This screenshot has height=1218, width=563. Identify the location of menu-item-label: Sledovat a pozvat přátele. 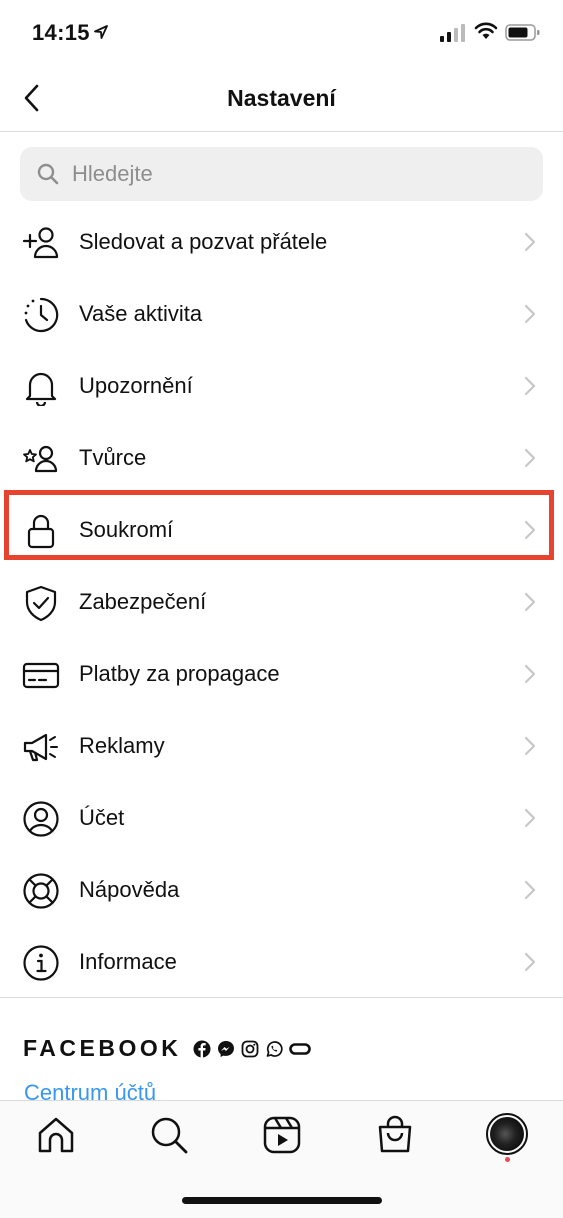
(203, 241).